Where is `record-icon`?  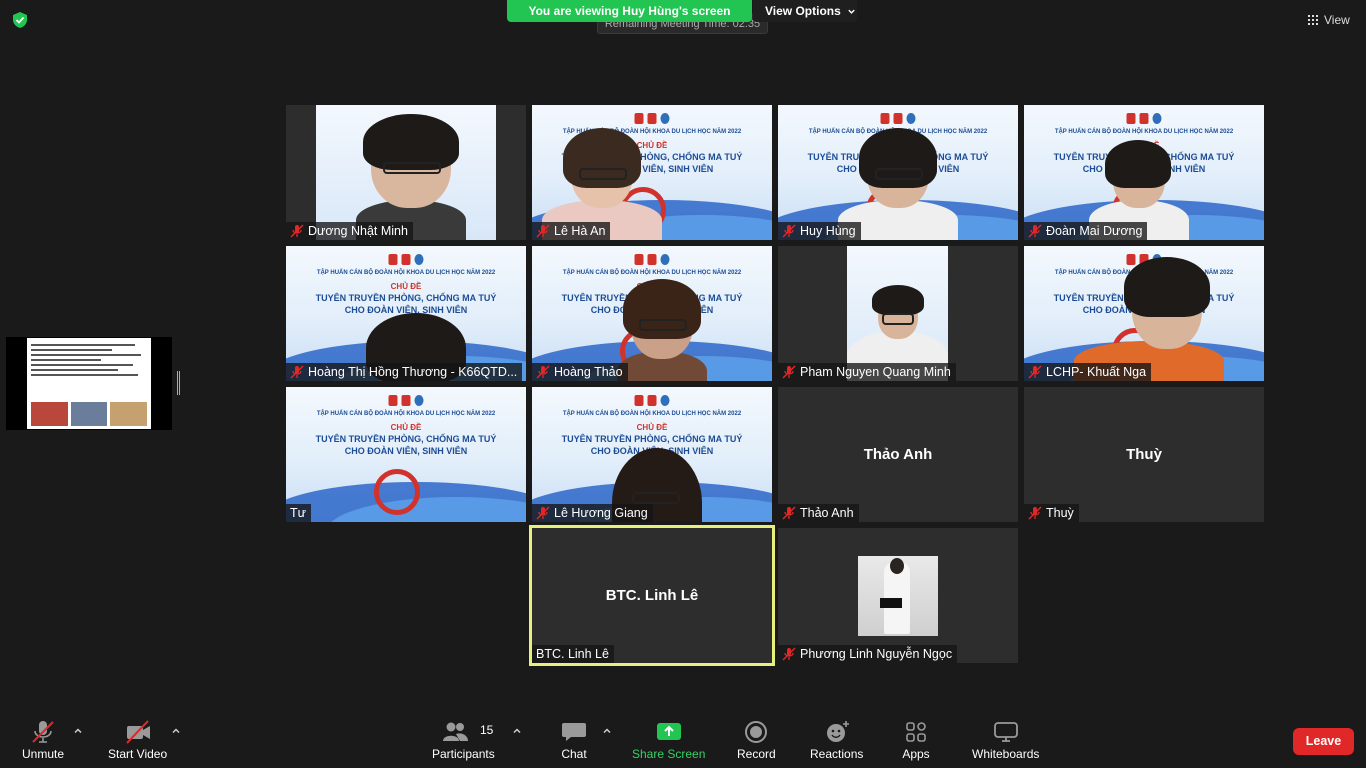
record-icon is located at coordinates (756, 732).